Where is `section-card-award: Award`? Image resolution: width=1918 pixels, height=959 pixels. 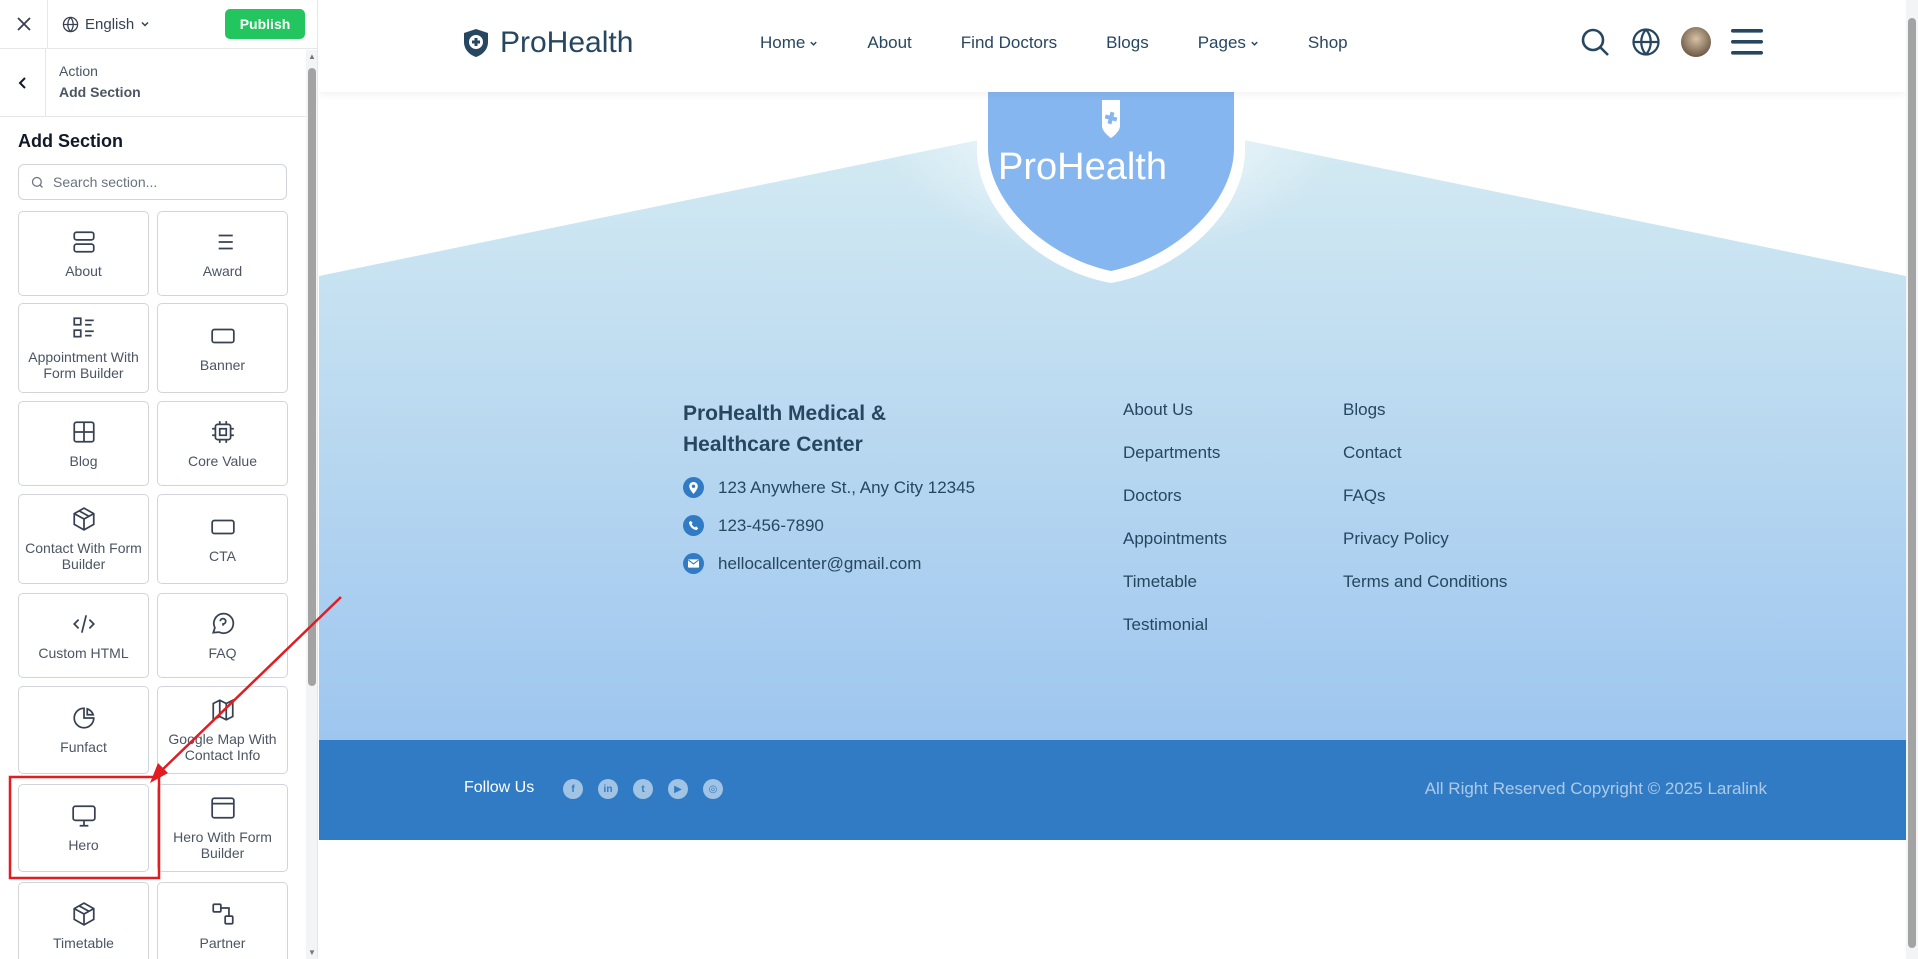 section-card-award: Award is located at coordinates (222, 253).